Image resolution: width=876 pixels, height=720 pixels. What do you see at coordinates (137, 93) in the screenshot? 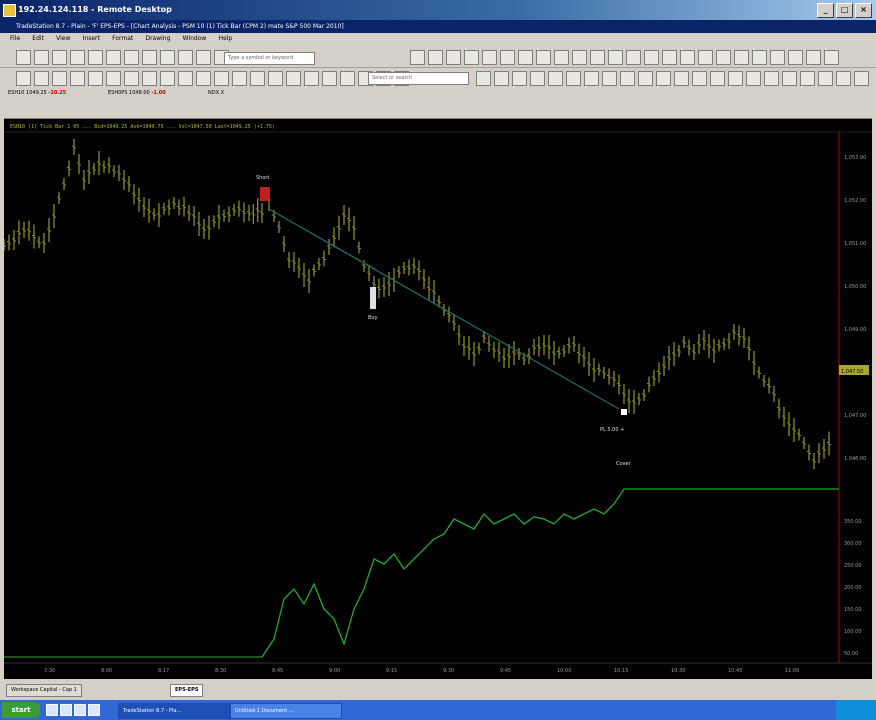
I see `quote-item: ESH0PS 1048.00 -1.00` at bounding box center [137, 93].